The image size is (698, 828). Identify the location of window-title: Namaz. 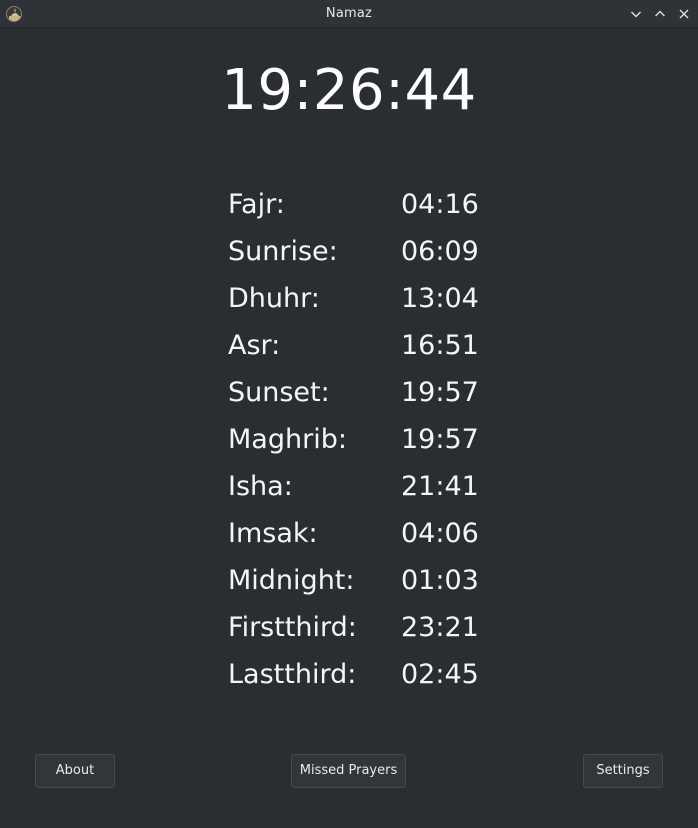
(349, 13).